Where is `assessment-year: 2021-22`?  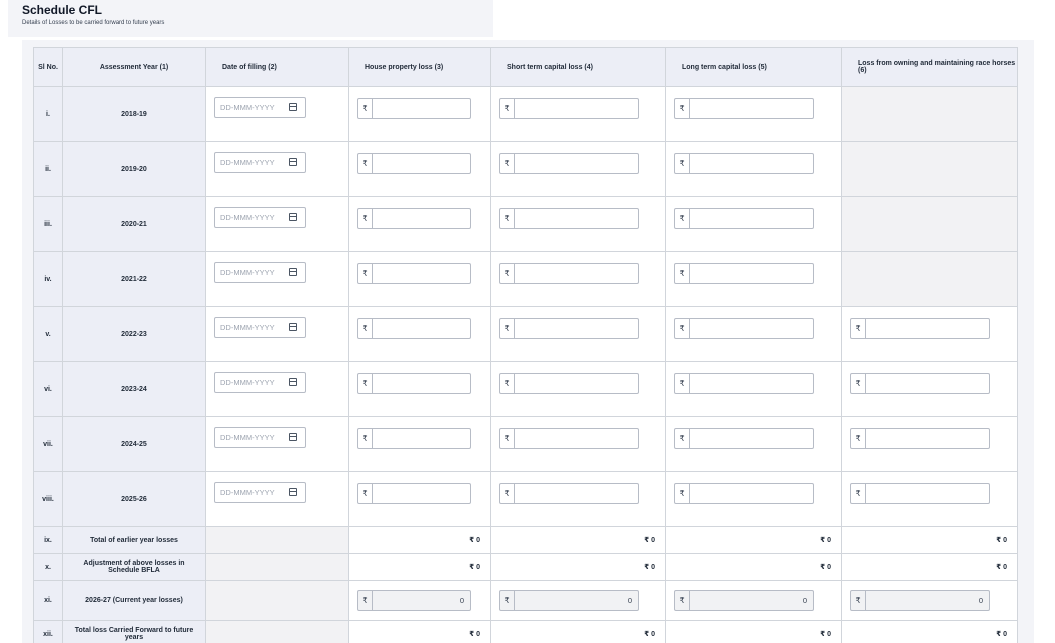
assessment-year: 2021-22 is located at coordinates (134, 279).